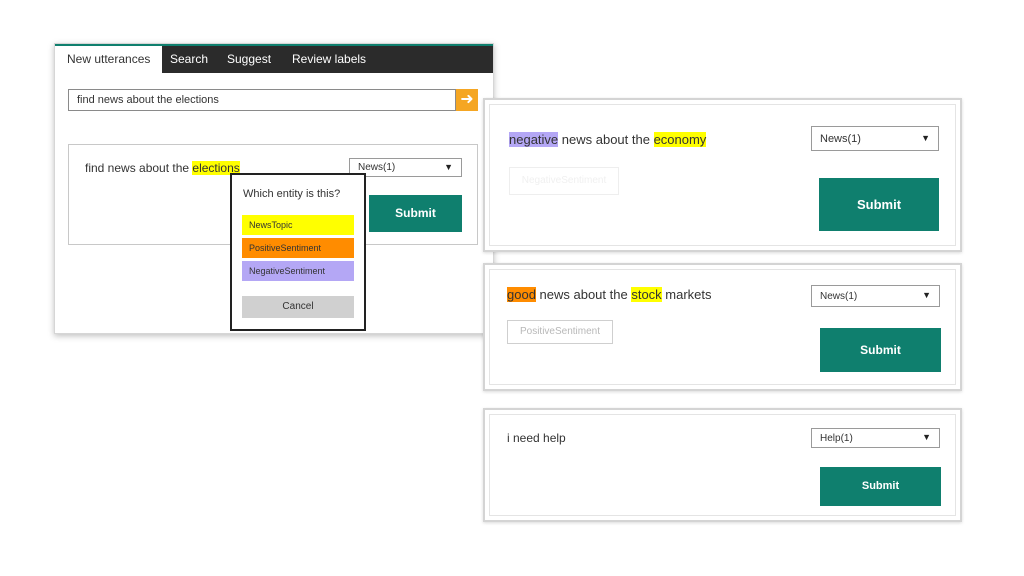 The height and width of the screenshot is (576, 1024). What do you see at coordinates (292, 194) in the screenshot?
I see `popup-title: Which entity is this?` at bounding box center [292, 194].